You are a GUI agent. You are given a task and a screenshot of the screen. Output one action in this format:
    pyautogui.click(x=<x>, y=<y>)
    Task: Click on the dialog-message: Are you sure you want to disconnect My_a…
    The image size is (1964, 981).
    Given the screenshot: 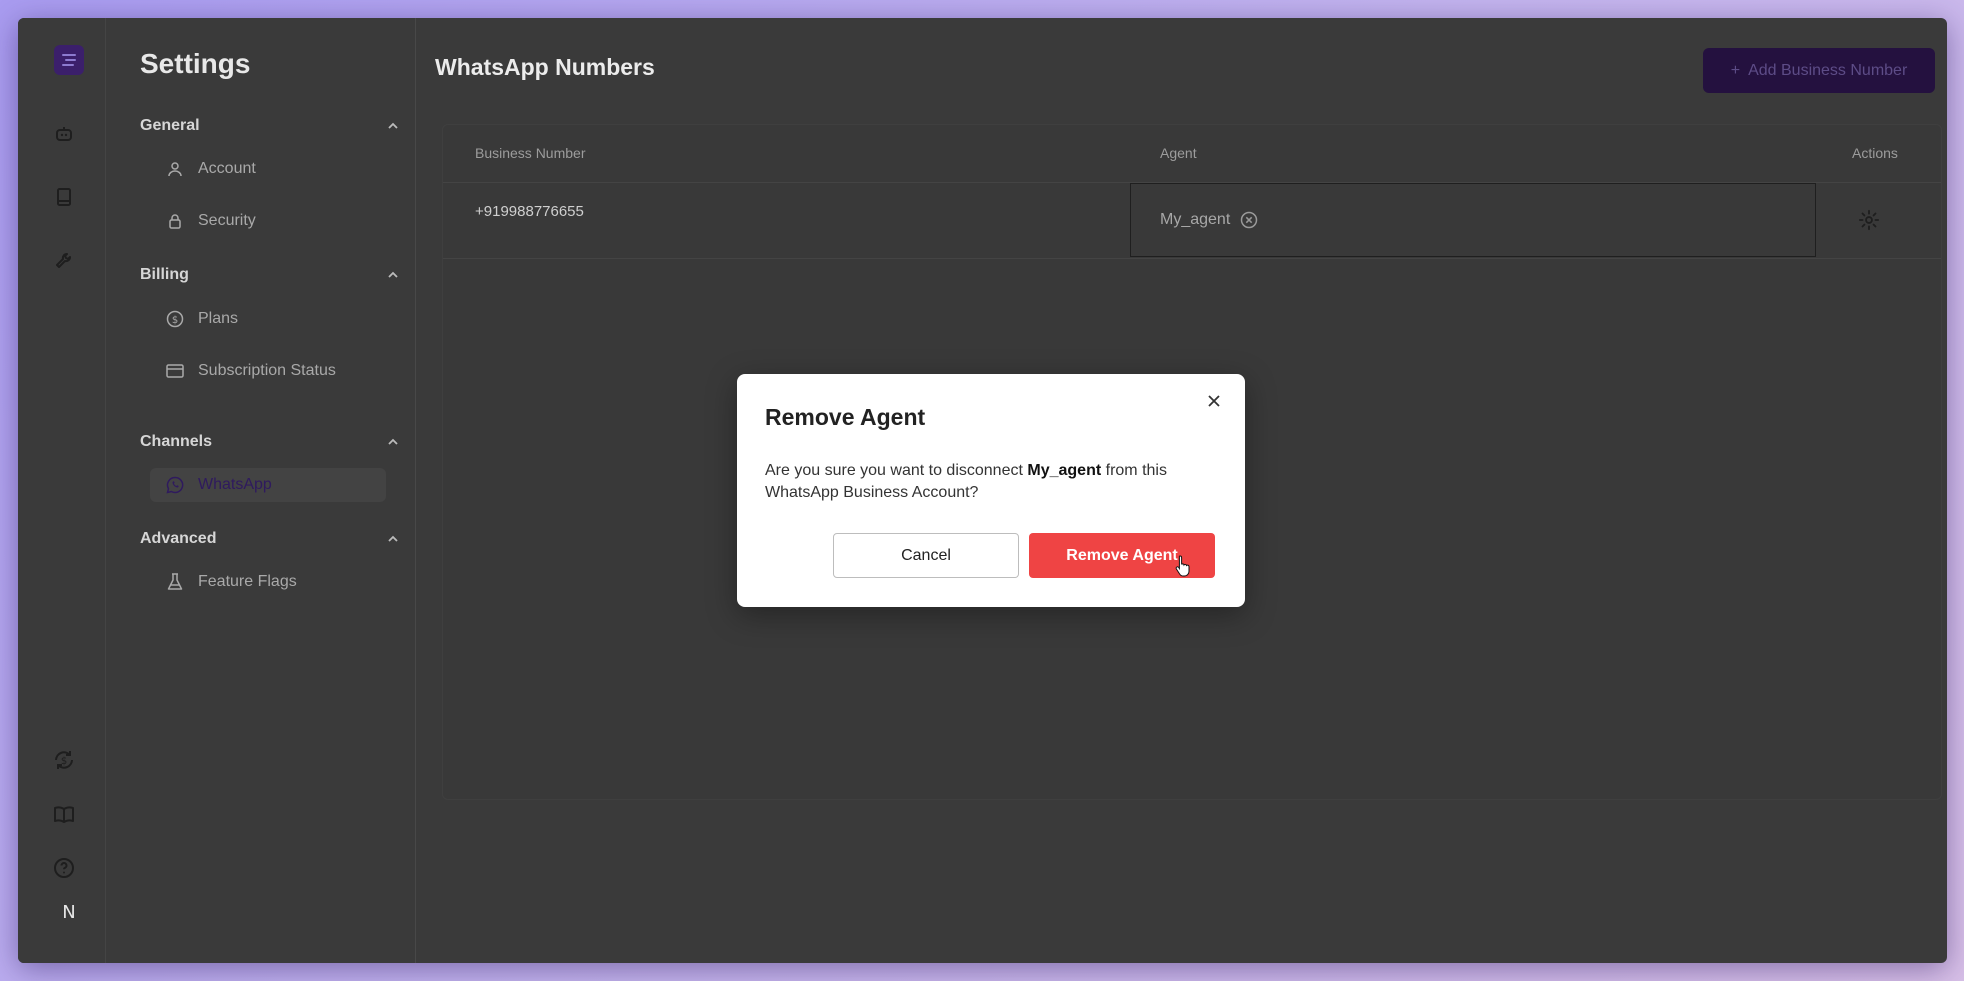 What is the action you would take?
    pyautogui.click(x=990, y=482)
    